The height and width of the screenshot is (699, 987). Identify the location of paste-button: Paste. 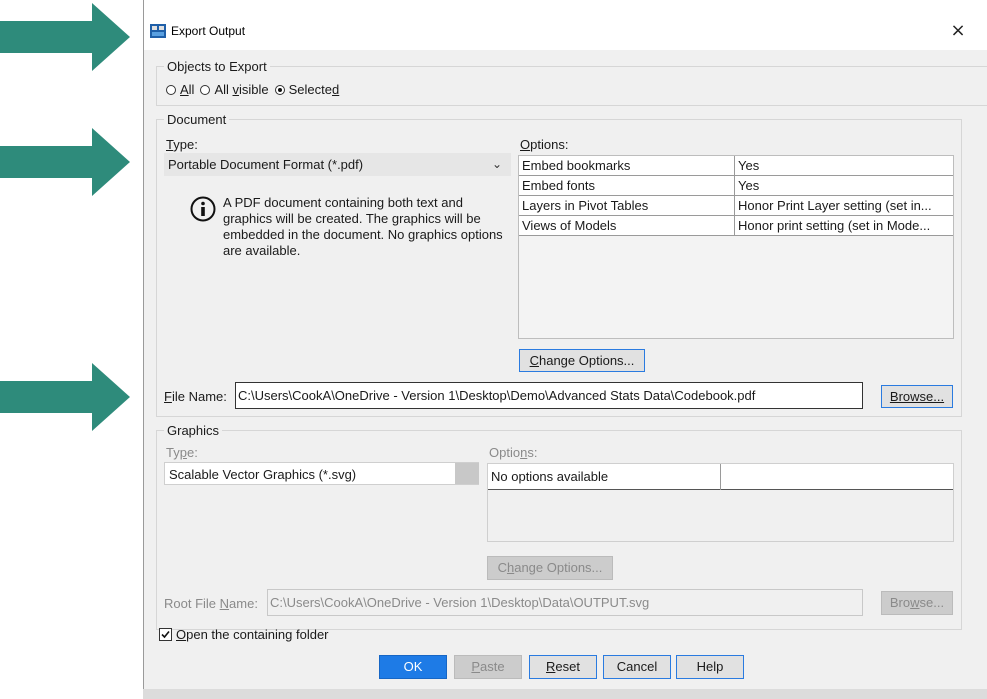
(488, 667).